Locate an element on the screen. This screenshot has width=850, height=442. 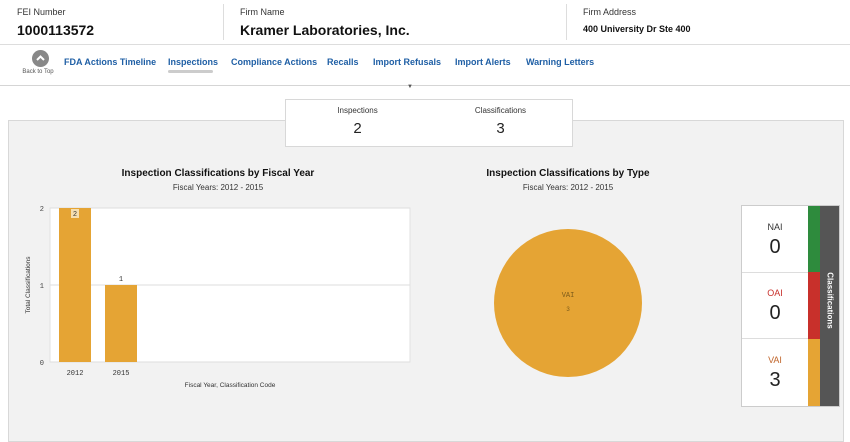
inspections-count-label: Inspections is located at coordinates (357, 110).